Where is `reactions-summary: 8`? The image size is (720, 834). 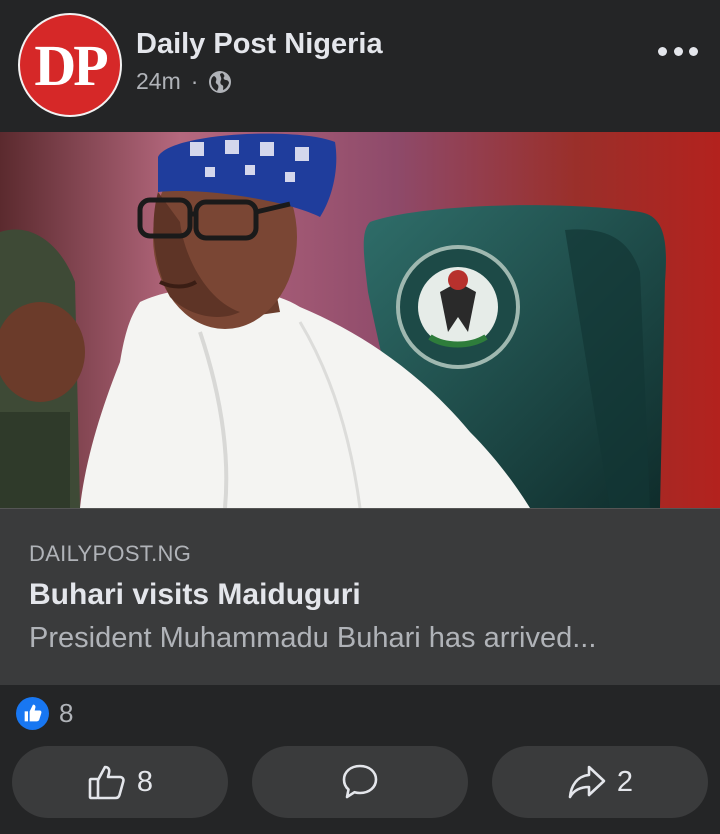 reactions-summary: 8 is located at coordinates (44, 713).